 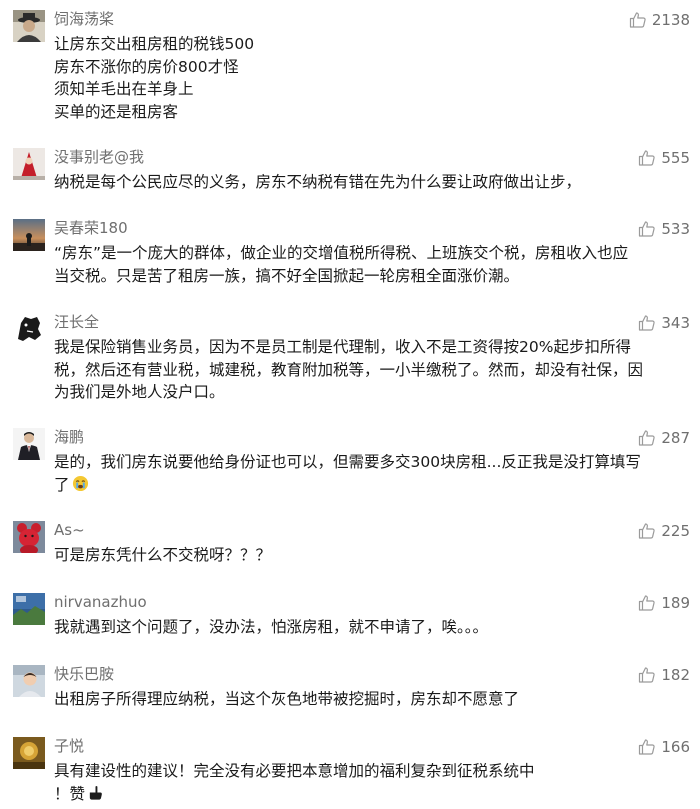 What do you see at coordinates (341, 253) in the screenshot?
I see `comment-line: “房东”是一个庞大的群体，做企业的交增值税所得税、上班族交个税，房租收入也应` at bounding box center [341, 253].